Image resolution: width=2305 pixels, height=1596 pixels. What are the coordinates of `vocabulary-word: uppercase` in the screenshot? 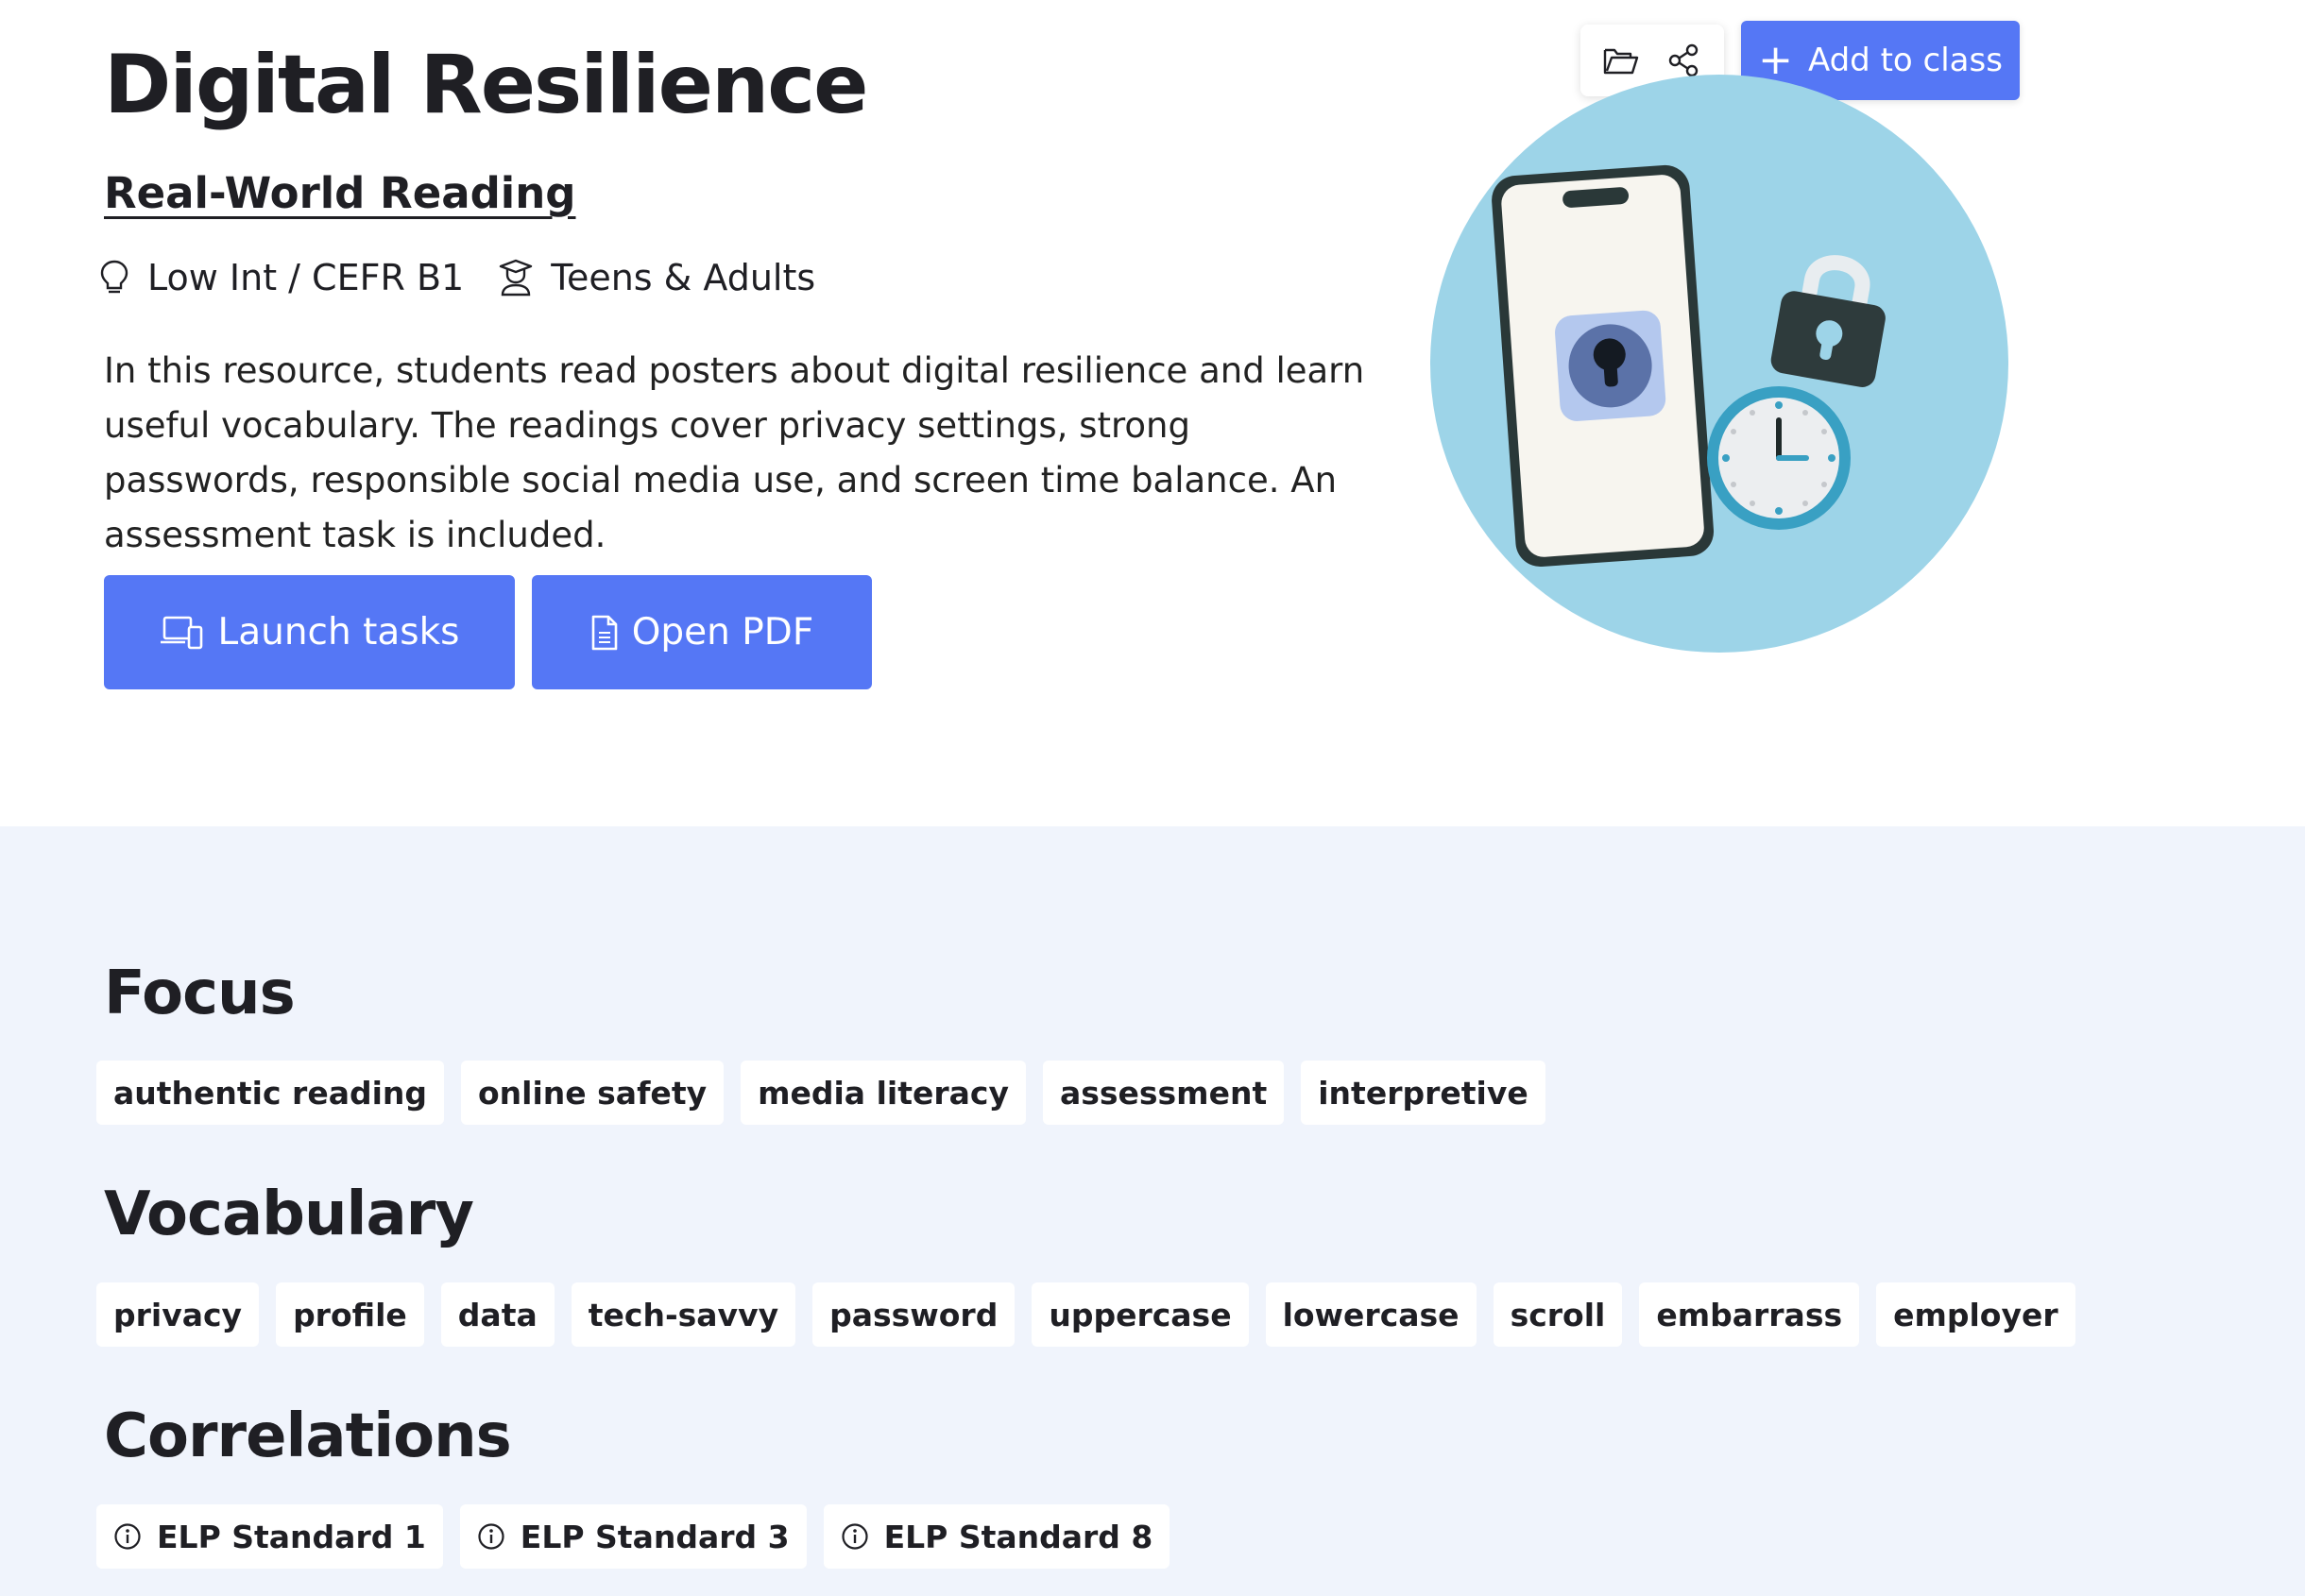 It's located at (1141, 1314).